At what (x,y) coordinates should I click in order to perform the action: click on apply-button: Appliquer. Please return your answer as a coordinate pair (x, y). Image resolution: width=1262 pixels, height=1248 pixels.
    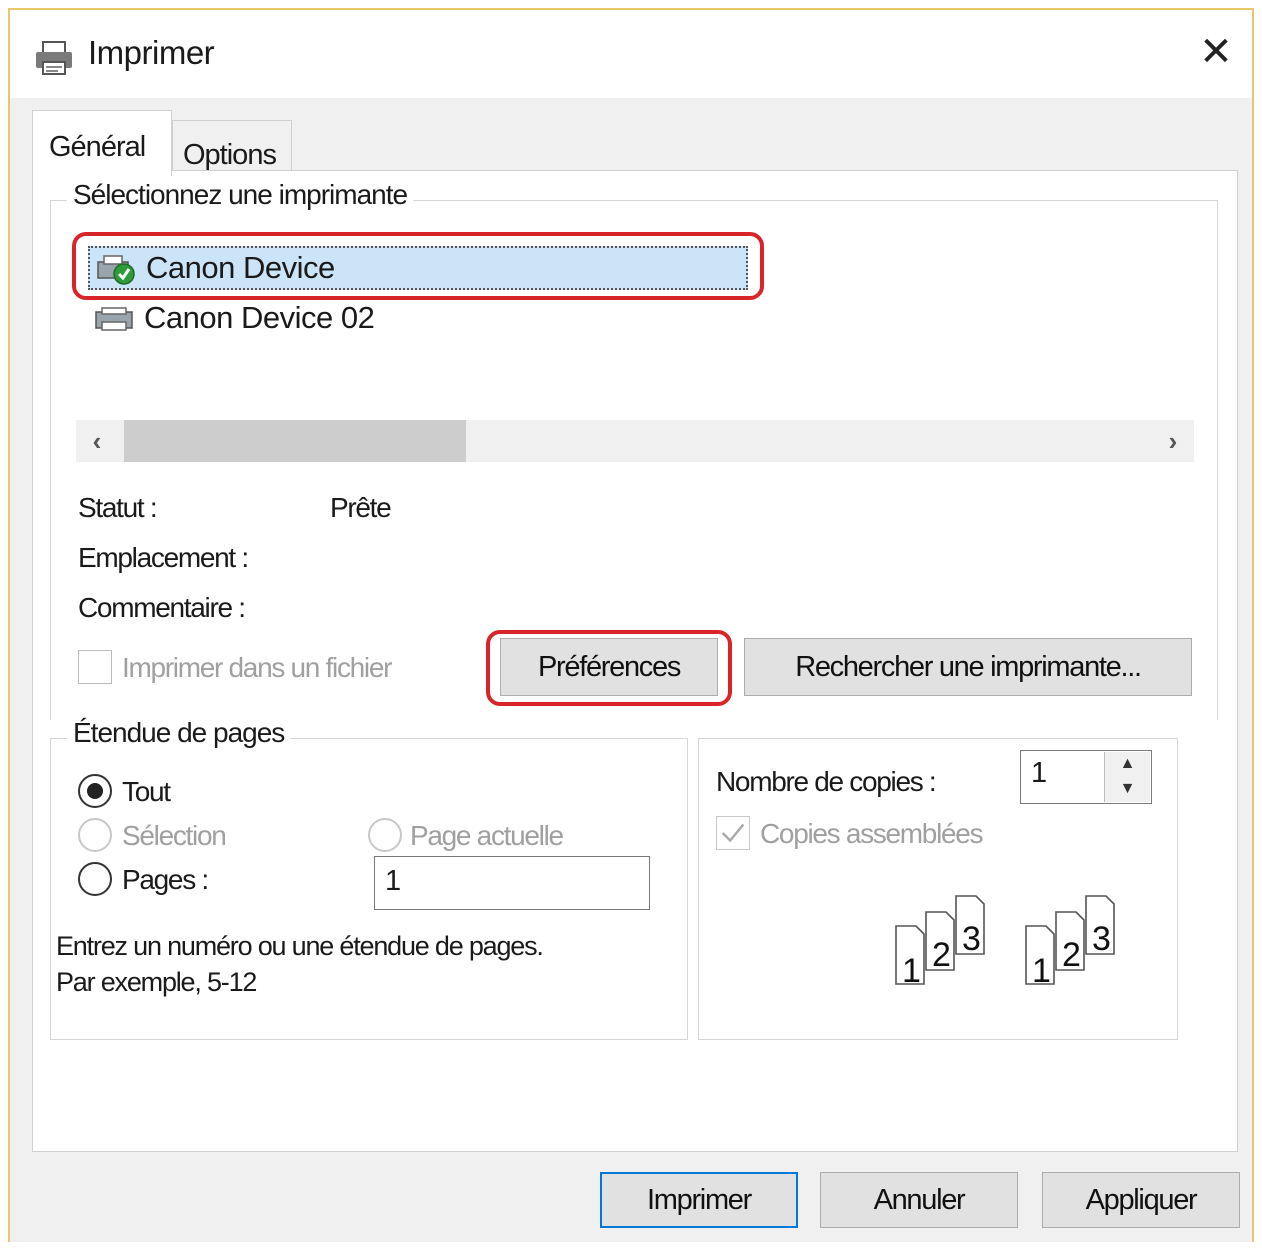
    Looking at the image, I should click on (1141, 1200).